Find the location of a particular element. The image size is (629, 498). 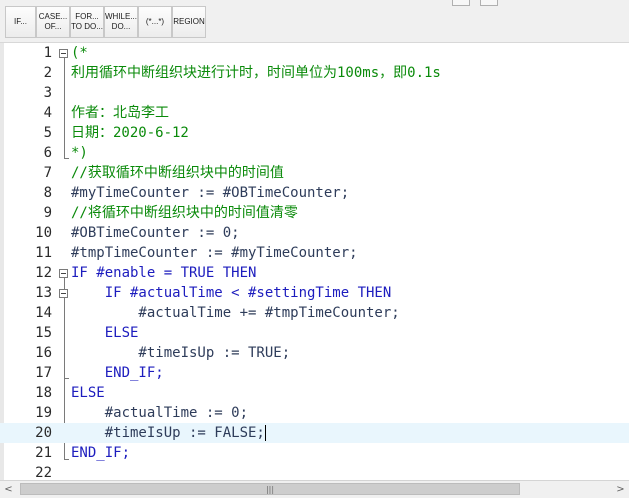

code-line: 1 (* is located at coordinates (314, 53).